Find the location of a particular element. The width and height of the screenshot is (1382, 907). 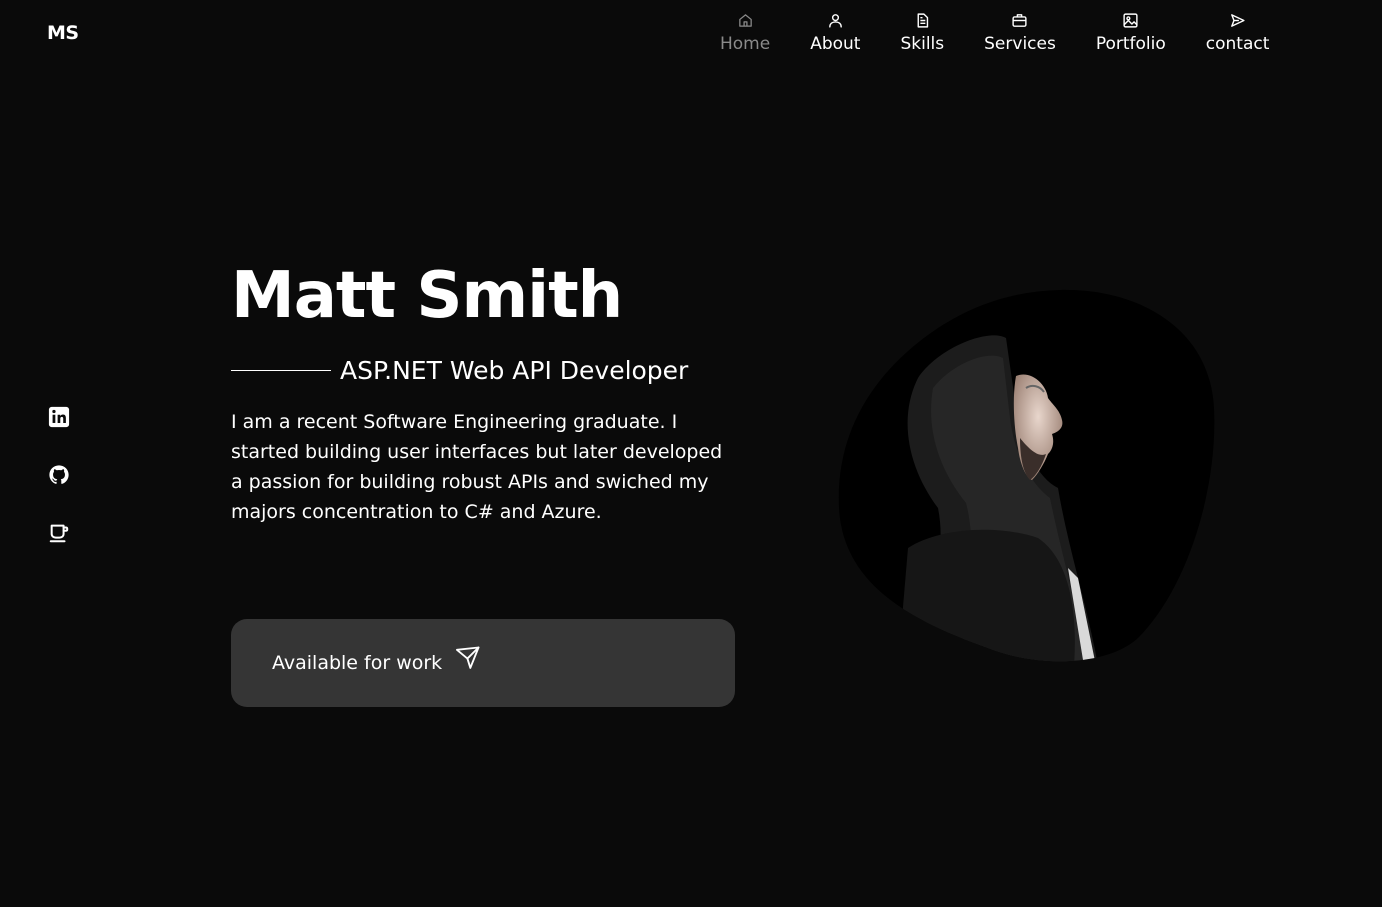

nav-item-label: Home is located at coordinates (745, 44).